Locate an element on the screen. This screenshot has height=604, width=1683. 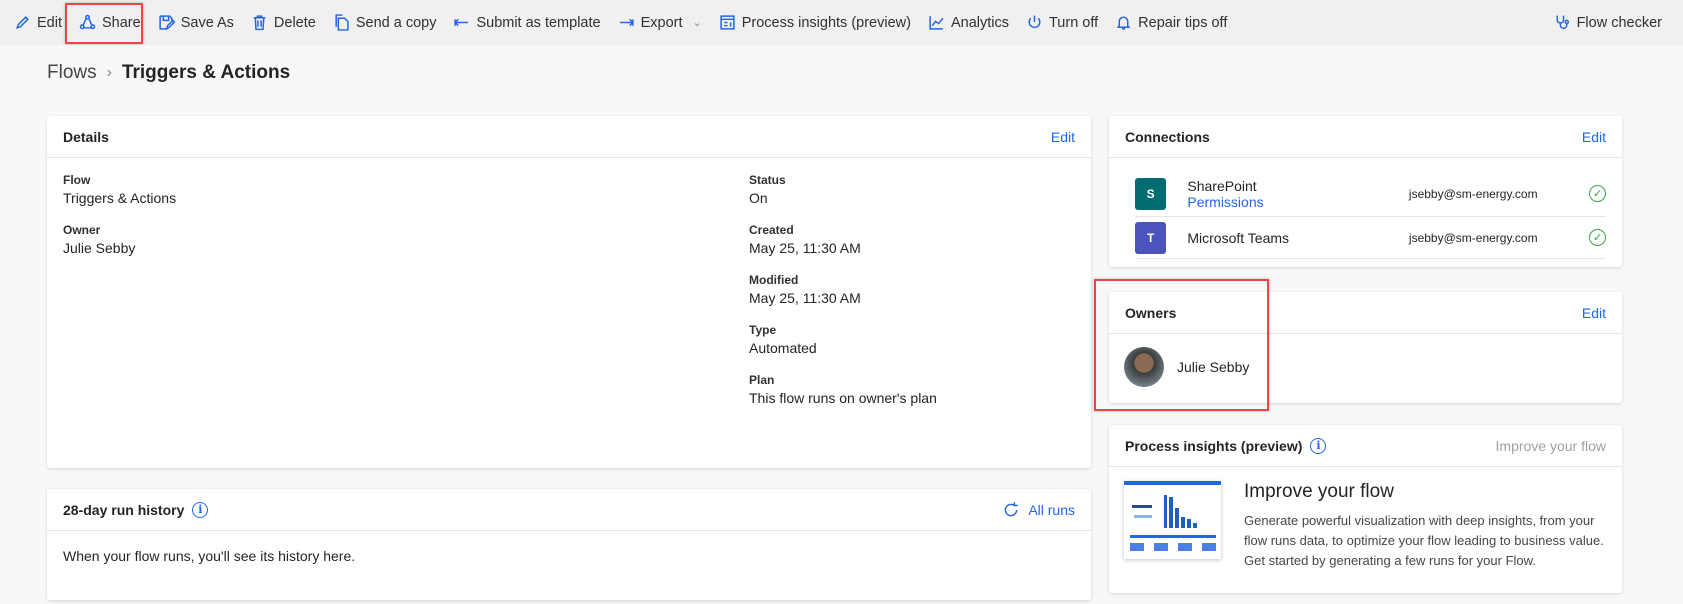
details-edit-link: Edit is located at coordinates (1063, 137).